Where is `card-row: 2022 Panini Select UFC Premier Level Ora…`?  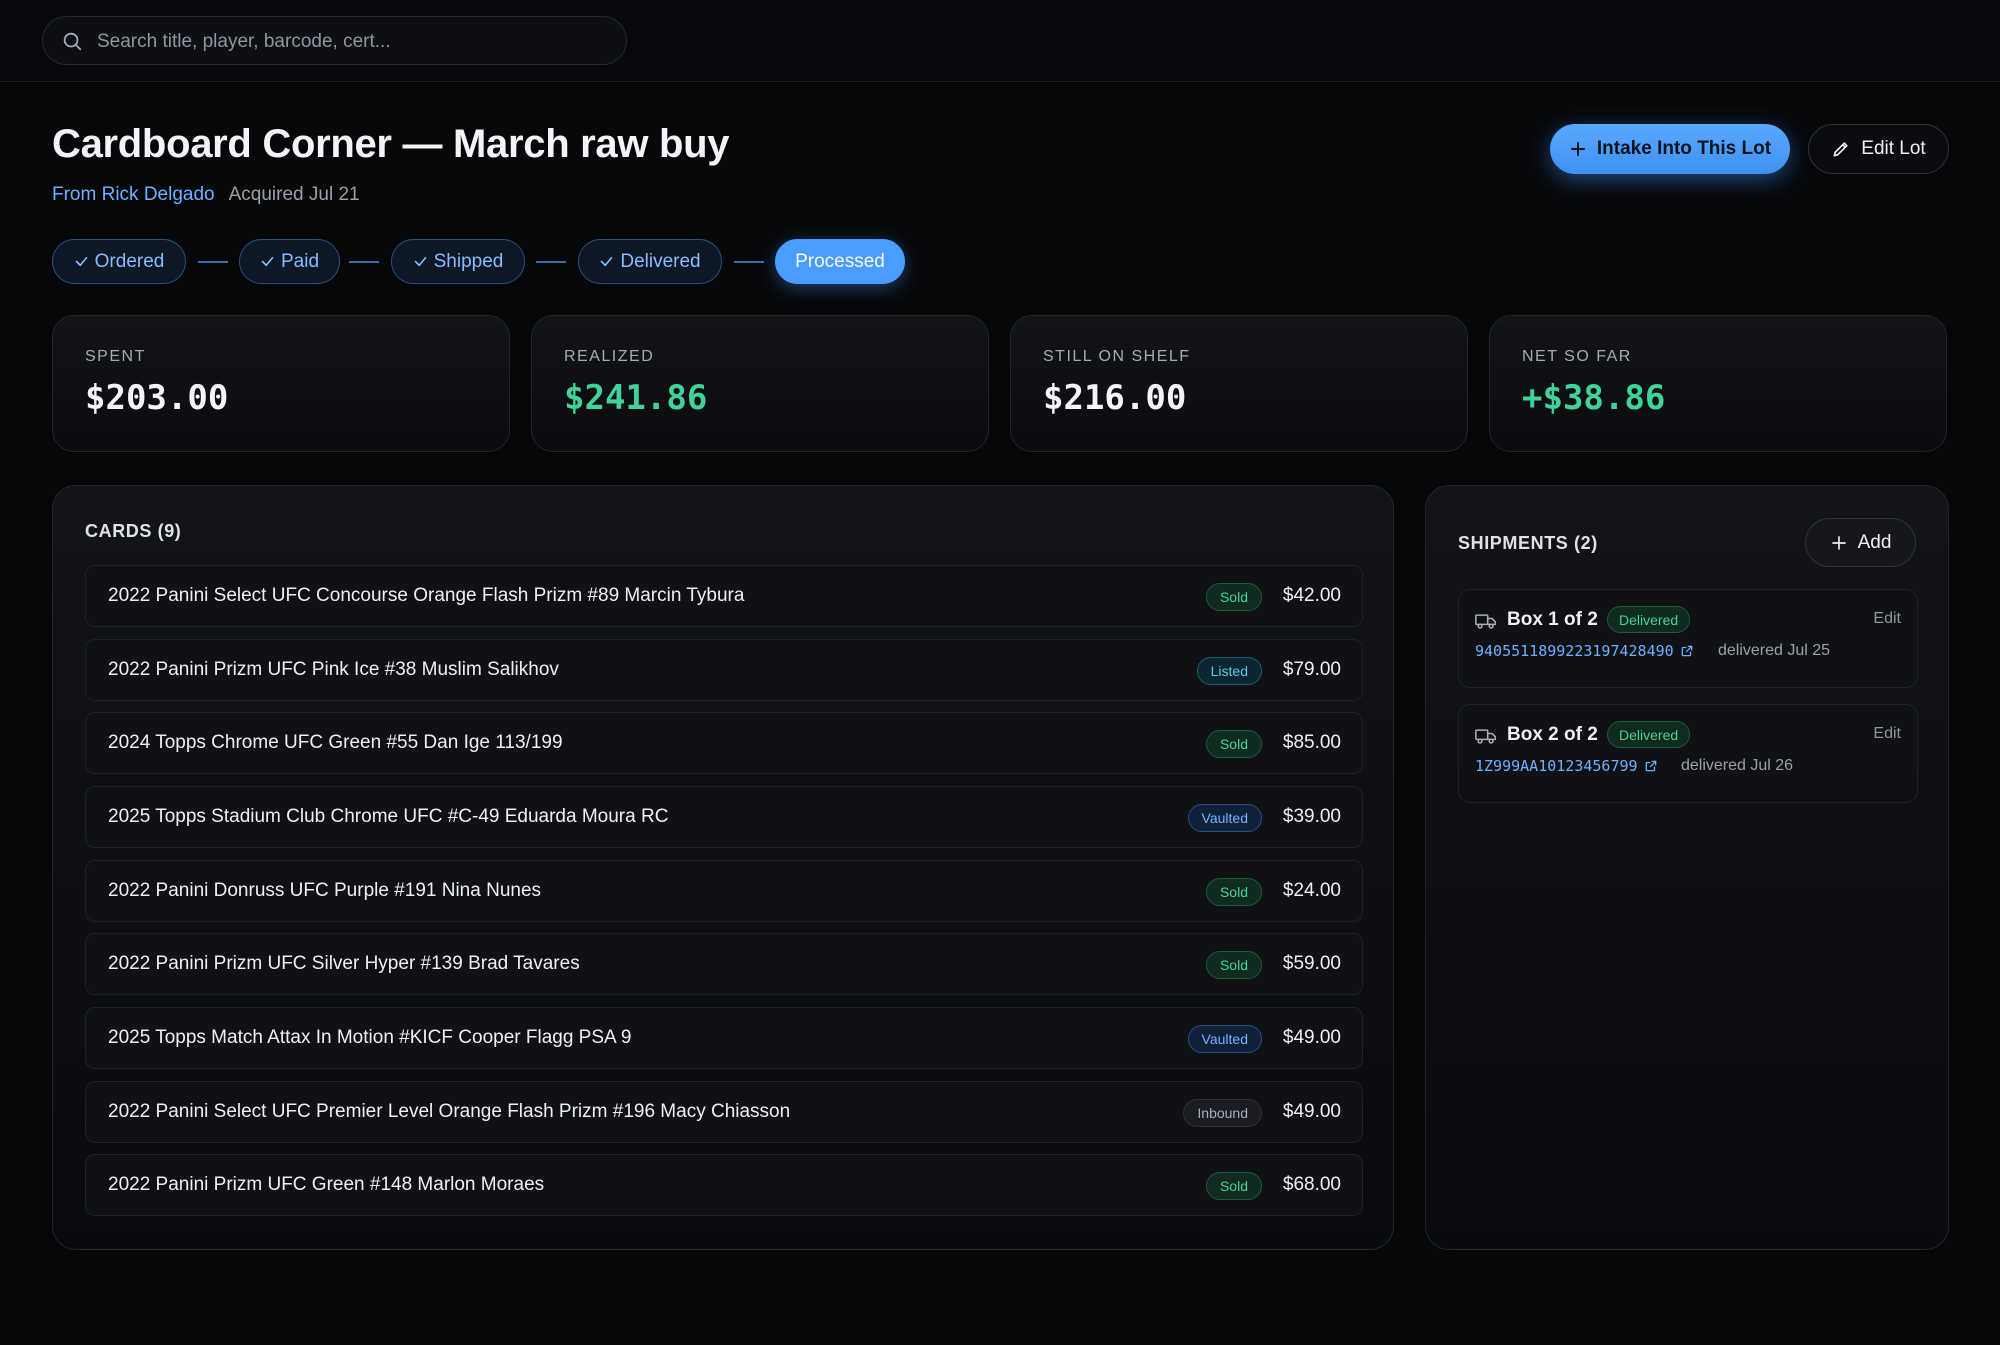
card-row: 2022 Panini Select UFC Premier Level Ora… is located at coordinates (724, 1112).